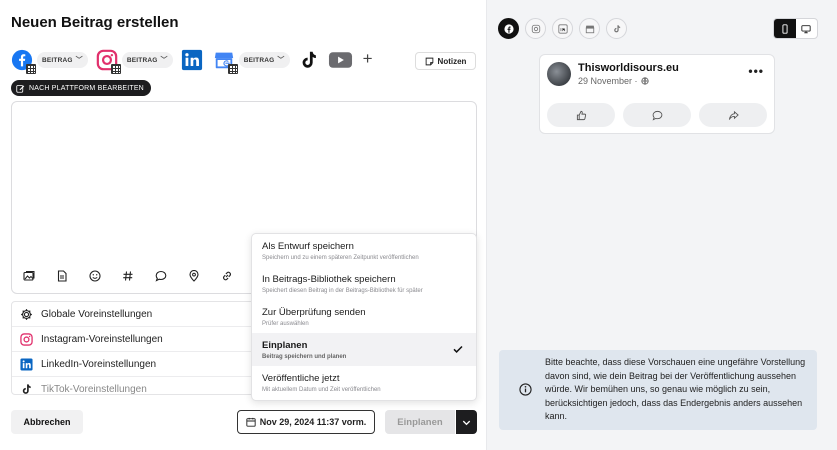  What do you see at coordinates (95, 22) in the screenshot?
I see `page-title: Neuen Beitrag erstellen` at bounding box center [95, 22].